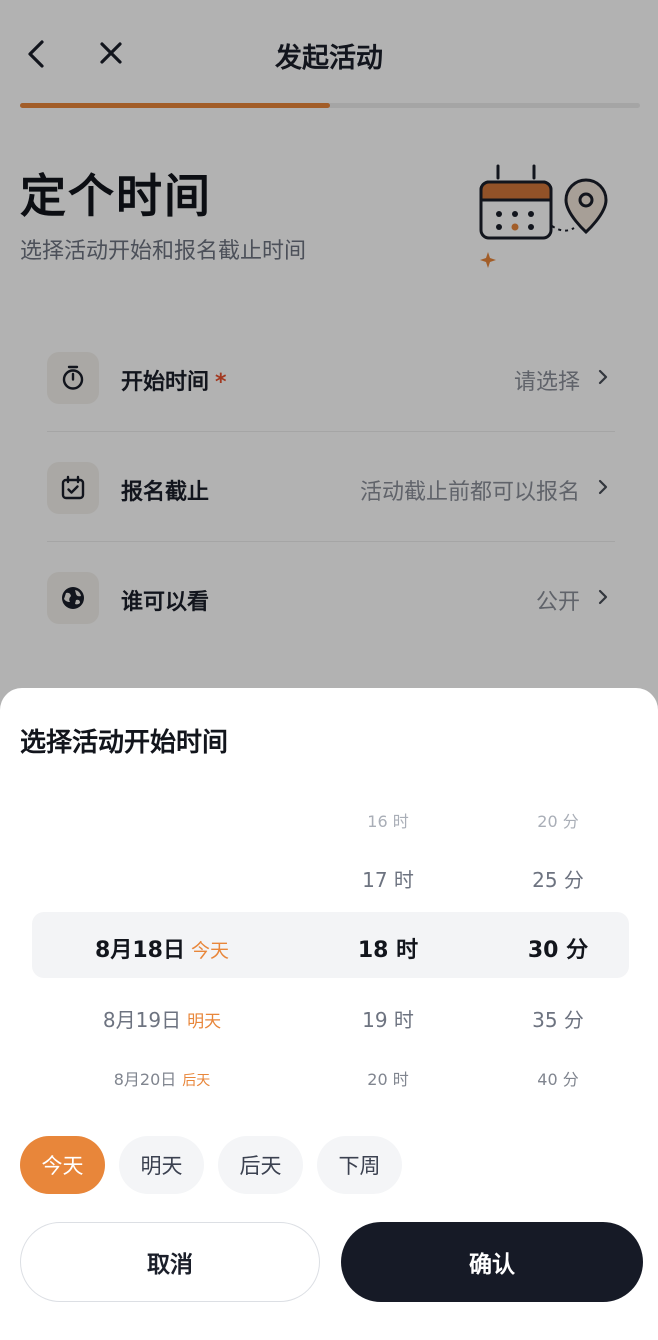  I want to click on chip-today: 今天, so click(62, 1165).